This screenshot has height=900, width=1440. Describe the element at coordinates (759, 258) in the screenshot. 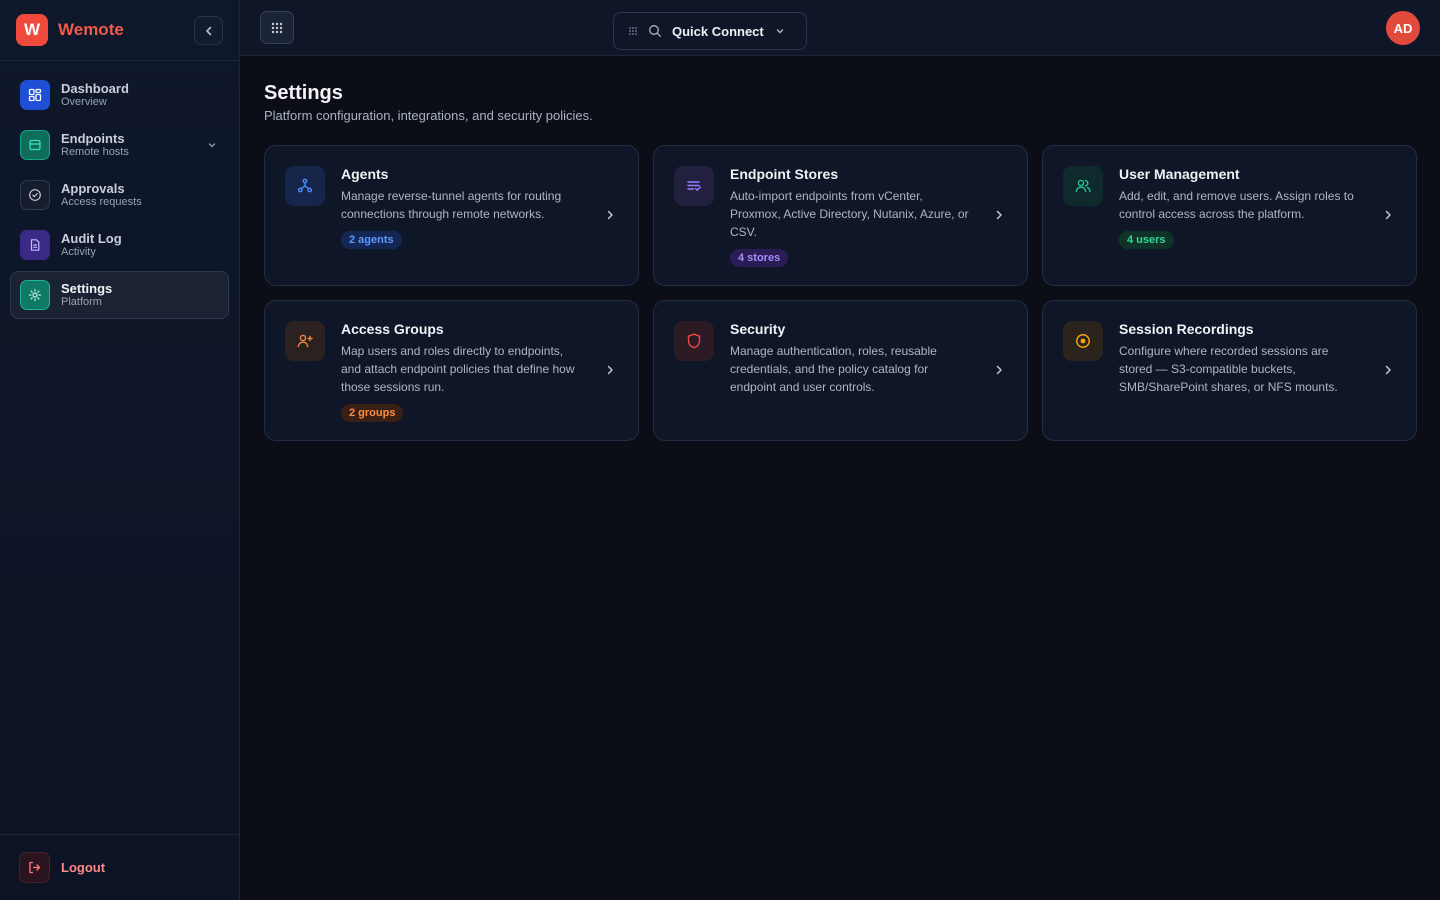

I see `count-badge: 4 stores` at that location.